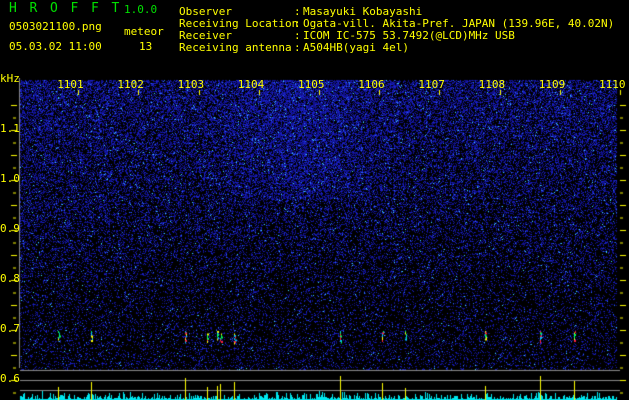  I want to click on x-tick-label: 1102, so click(130, 84).